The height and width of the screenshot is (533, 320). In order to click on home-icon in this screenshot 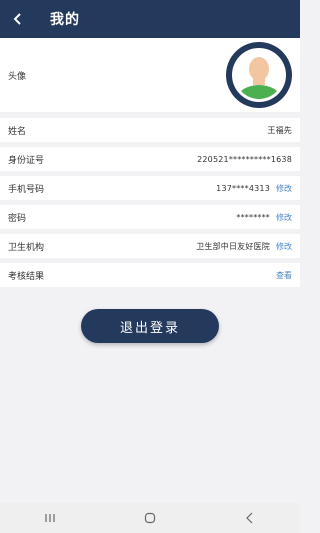, I will do `click(150, 518)`.